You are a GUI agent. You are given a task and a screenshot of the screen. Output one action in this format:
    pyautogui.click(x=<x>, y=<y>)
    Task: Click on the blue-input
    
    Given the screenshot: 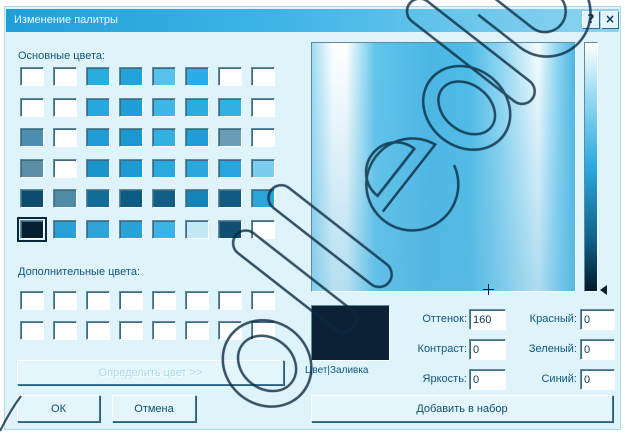 What is the action you would take?
    pyautogui.click(x=597, y=379)
    